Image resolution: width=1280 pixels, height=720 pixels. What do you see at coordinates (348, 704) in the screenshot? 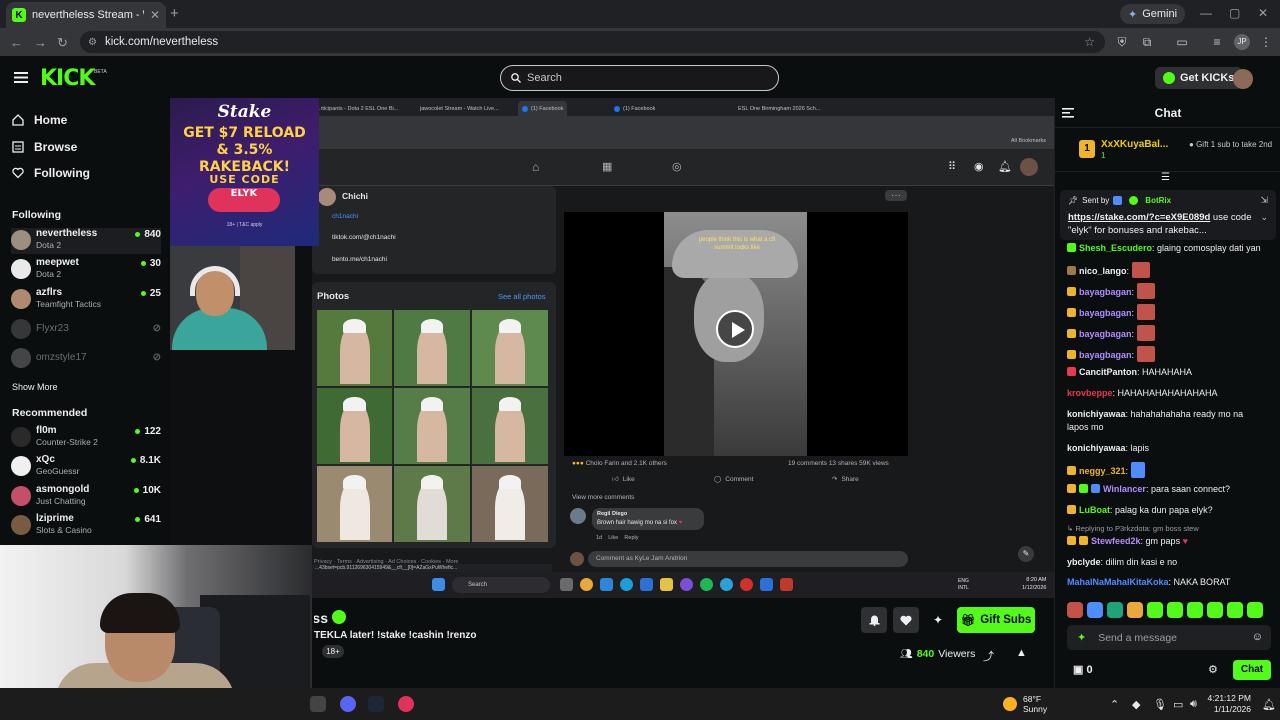
I see `discord-icon` at bounding box center [348, 704].